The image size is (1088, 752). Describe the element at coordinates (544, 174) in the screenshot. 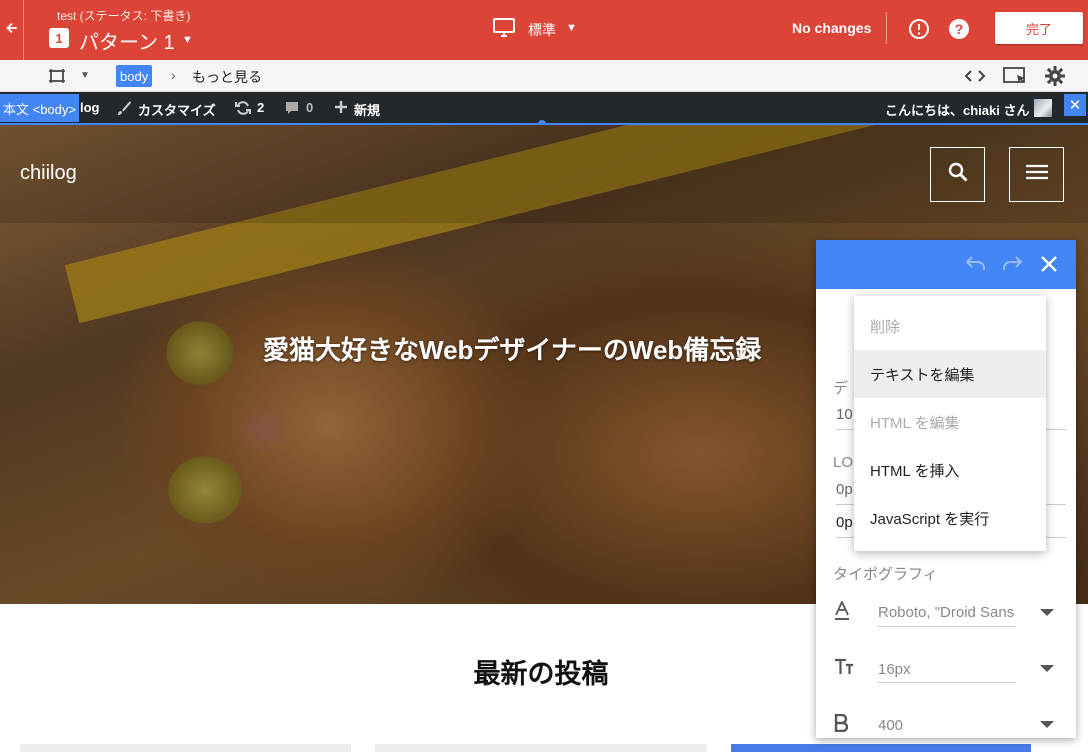

I see `site-header` at that location.